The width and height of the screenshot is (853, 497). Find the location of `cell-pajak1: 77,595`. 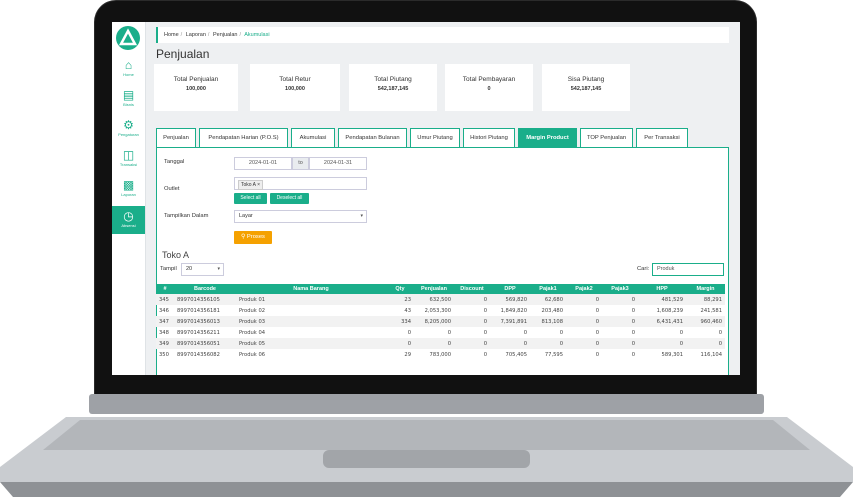

cell-pajak1: 77,595 is located at coordinates (553, 354).